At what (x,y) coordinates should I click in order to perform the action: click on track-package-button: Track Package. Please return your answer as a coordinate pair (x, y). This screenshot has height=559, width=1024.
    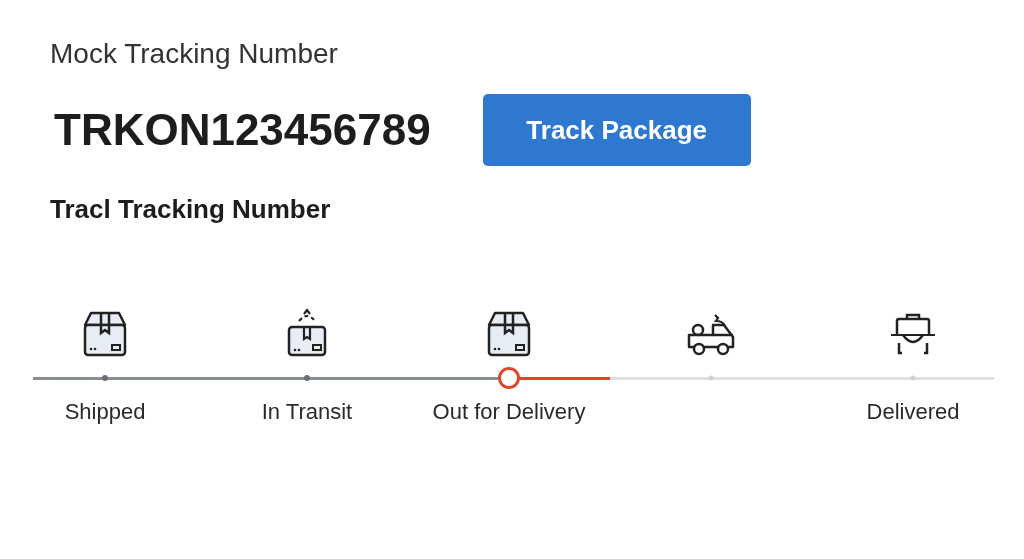
    Looking at the image, I should click on (616, 130).